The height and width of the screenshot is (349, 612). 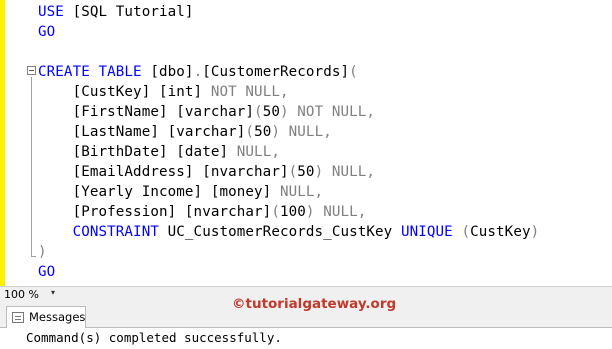 What do you see at coordinates (288, 252) in the screenshot?
I see `code-line: )` at bounding box center [288, 252].